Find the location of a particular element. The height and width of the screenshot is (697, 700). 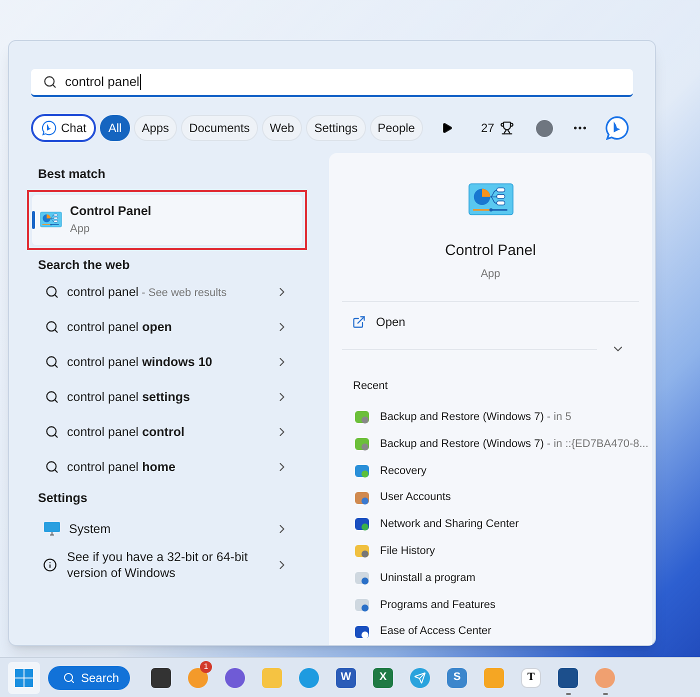

points-count: 27 is located at coordinates (487, 128).